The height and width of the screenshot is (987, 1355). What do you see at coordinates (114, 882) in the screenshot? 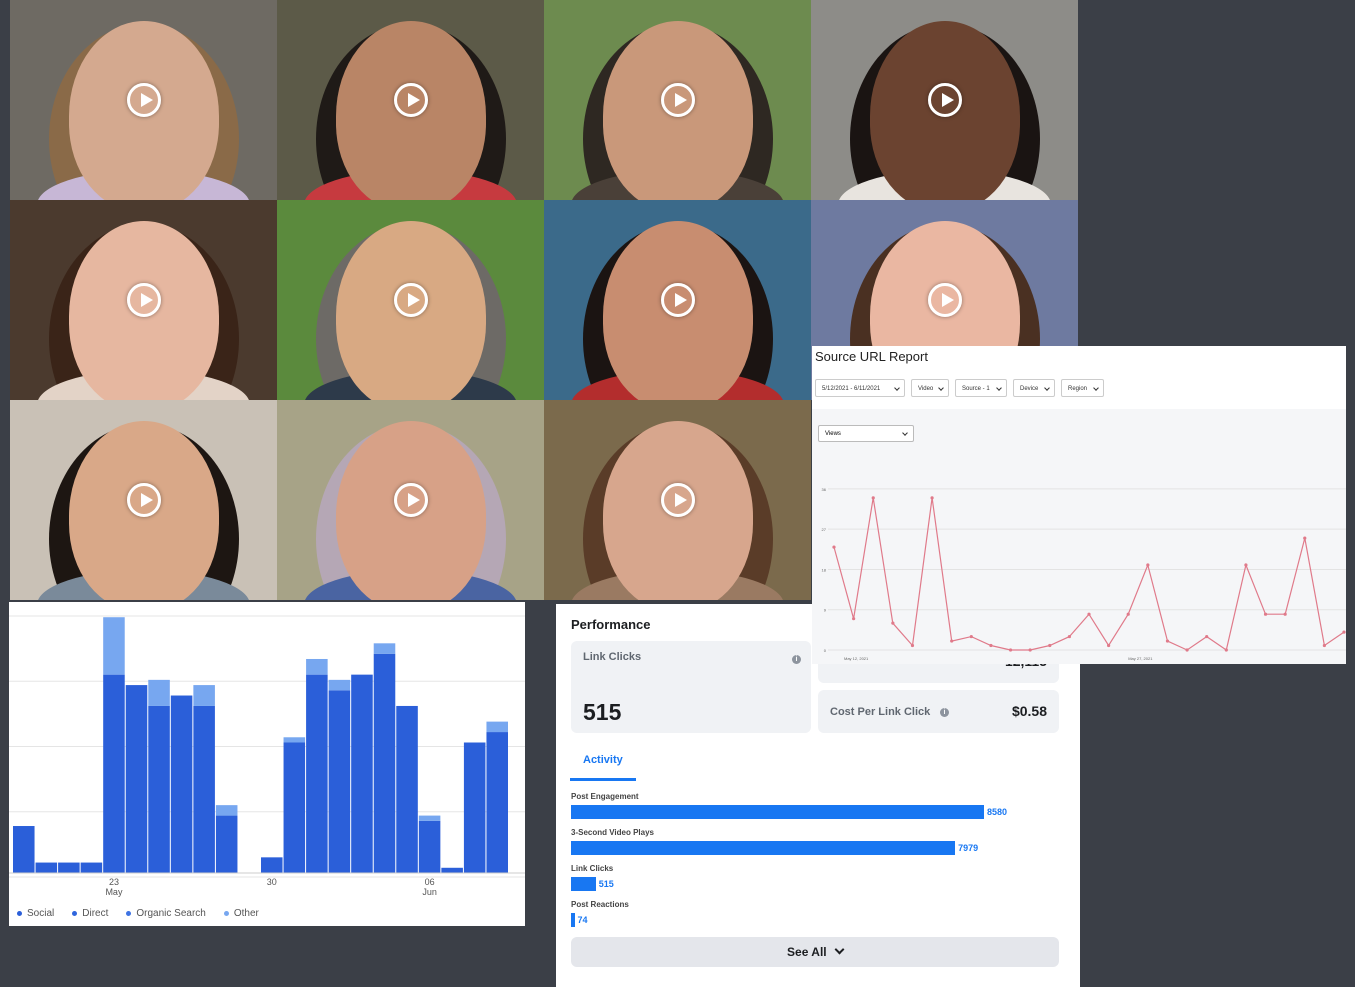
I see `x-tick-label: 23` at bounding box center [114, 882].